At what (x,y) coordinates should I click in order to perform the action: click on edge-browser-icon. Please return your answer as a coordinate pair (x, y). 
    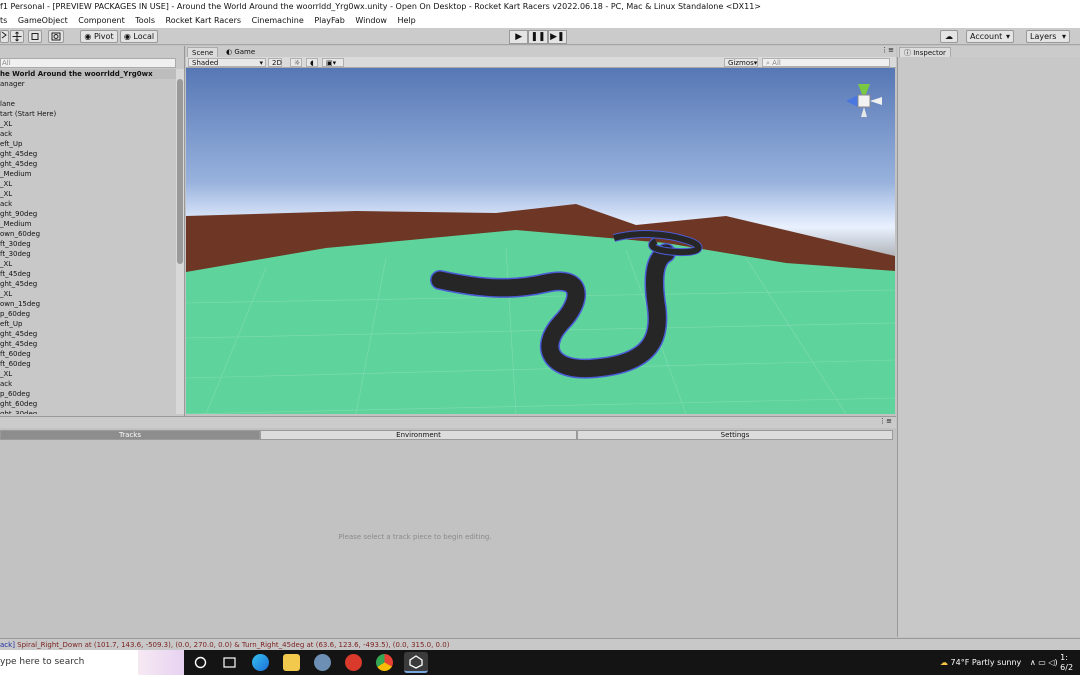
    Looking at the image, I should click on (260, 662).